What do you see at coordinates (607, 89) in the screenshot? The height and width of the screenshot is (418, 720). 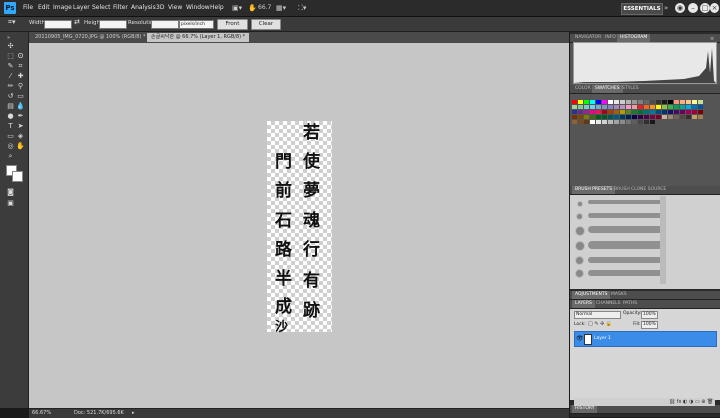 I see `tab-swatches: SWATCHES` at bounding box center [607, 89].